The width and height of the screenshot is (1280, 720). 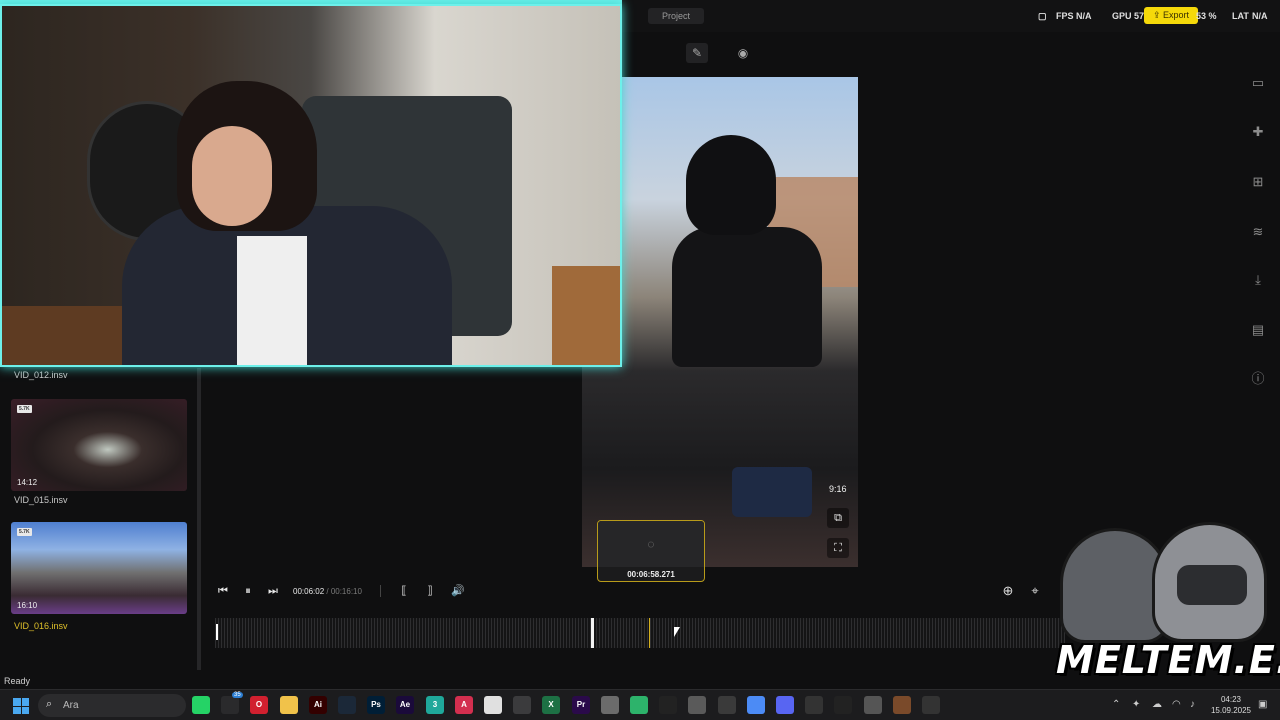 What do you see at coordinates (217, 632) in the screenshot?
I see `timeline-start-marker` at bounding box center [217, 632].